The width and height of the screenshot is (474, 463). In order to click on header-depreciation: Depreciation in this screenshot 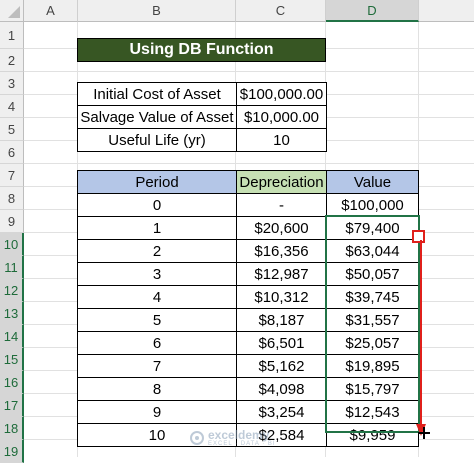, I will do `click(281, 182)`.